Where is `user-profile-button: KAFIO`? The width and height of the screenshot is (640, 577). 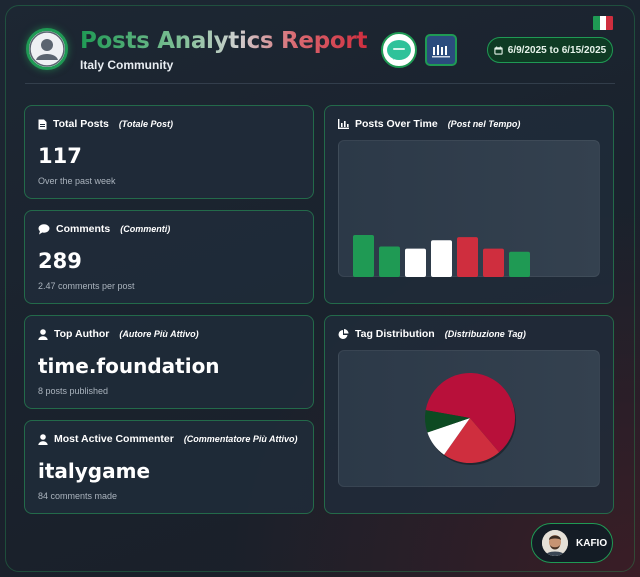
user-profile-button: KAFIO is located at coordinates (572, 543).